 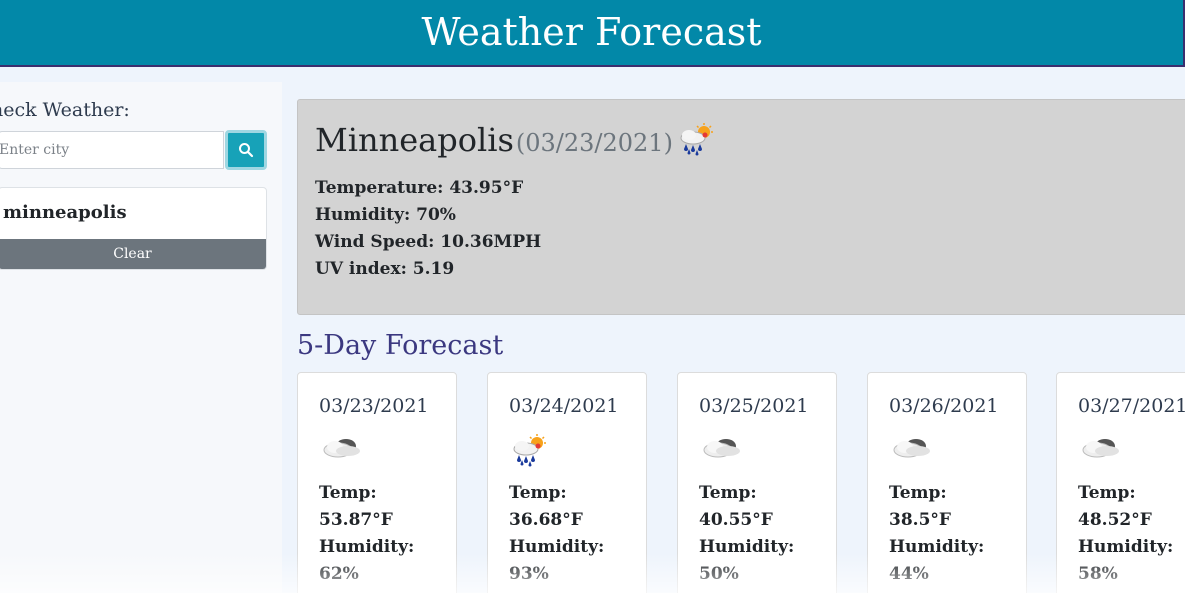 I want to click on history-item: minneapolis, so click(x=65, y=212).